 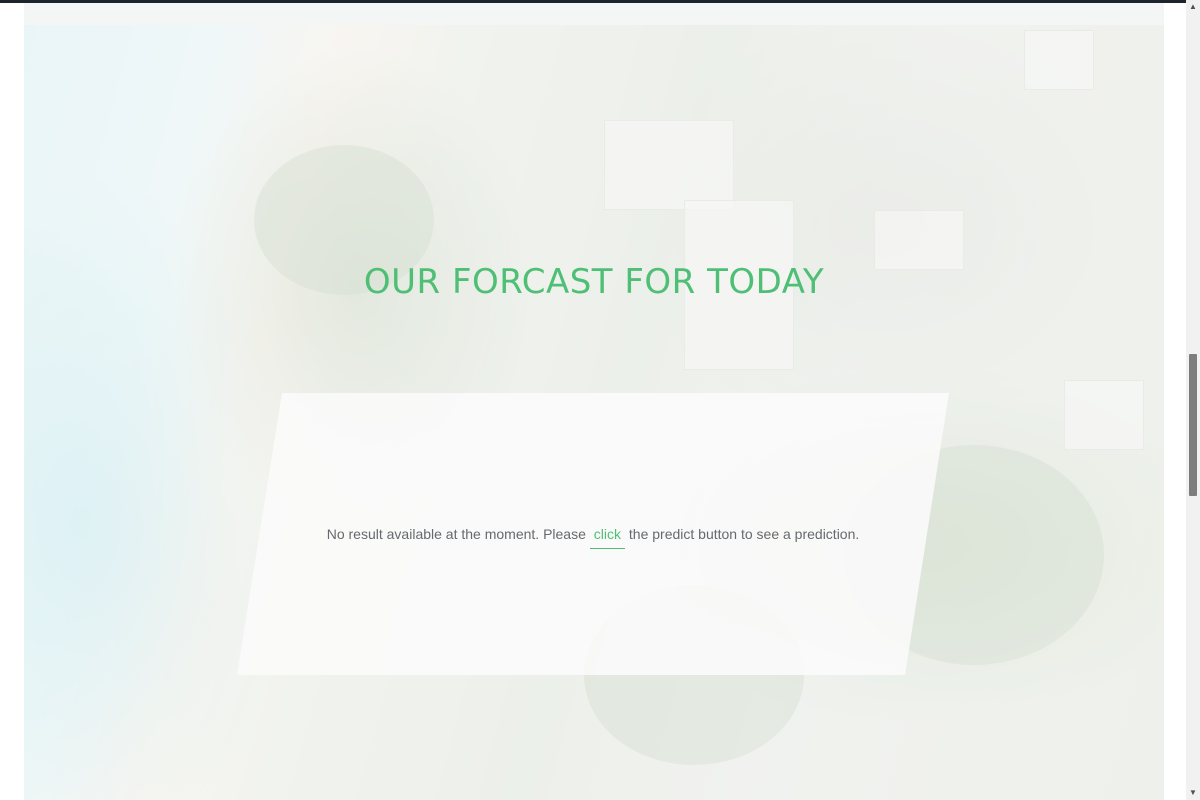 What do you see at coordinates (744, 534) in the screenshot?
I see `result-text-after: the predict button to see a prediction.` at bounding box center [744, 534].